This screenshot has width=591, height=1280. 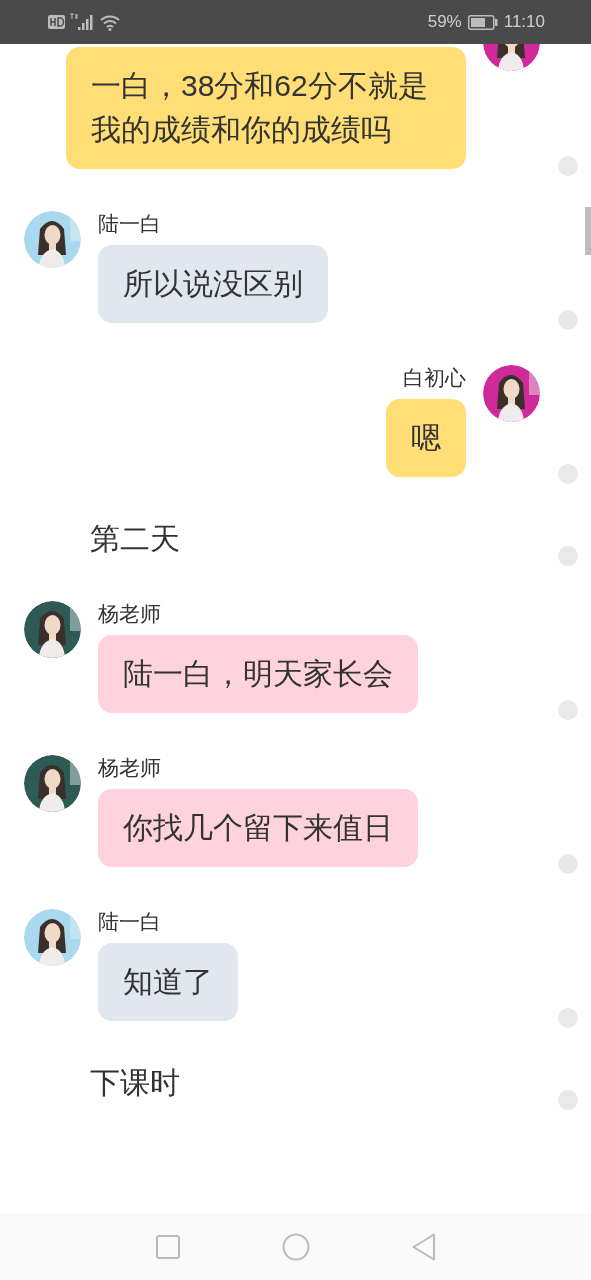 What do you see at coordinates (56, 22) in the screenshot?
I see `hd-icon` at bounding box center [56, 22].